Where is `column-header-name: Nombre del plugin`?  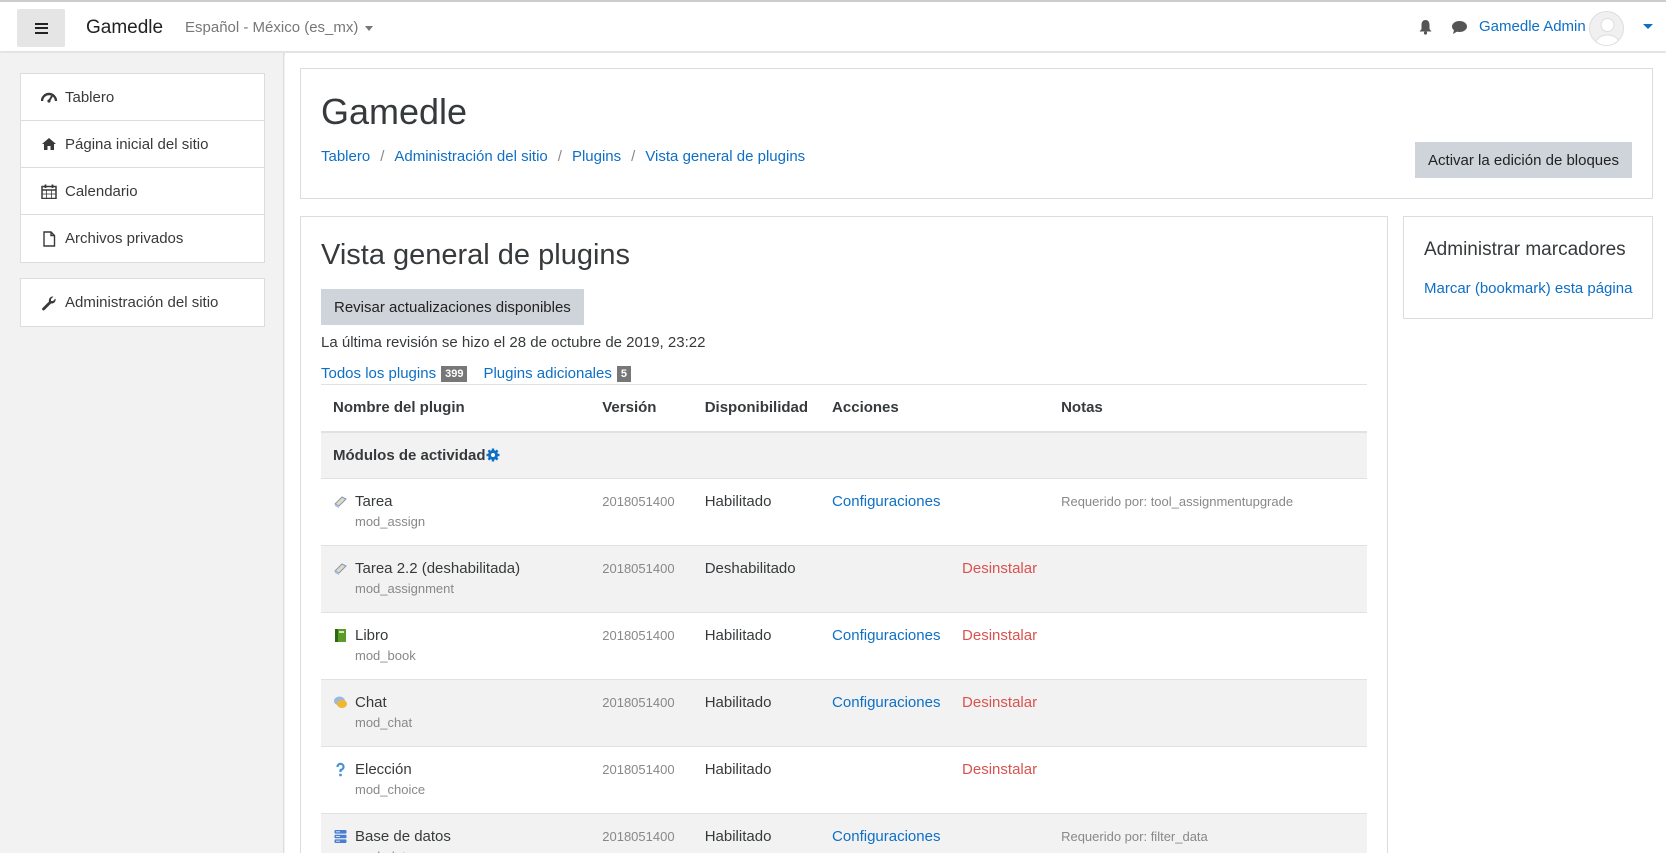 column-header-name: Nombre del plugin is located at coordinates (456, 408).